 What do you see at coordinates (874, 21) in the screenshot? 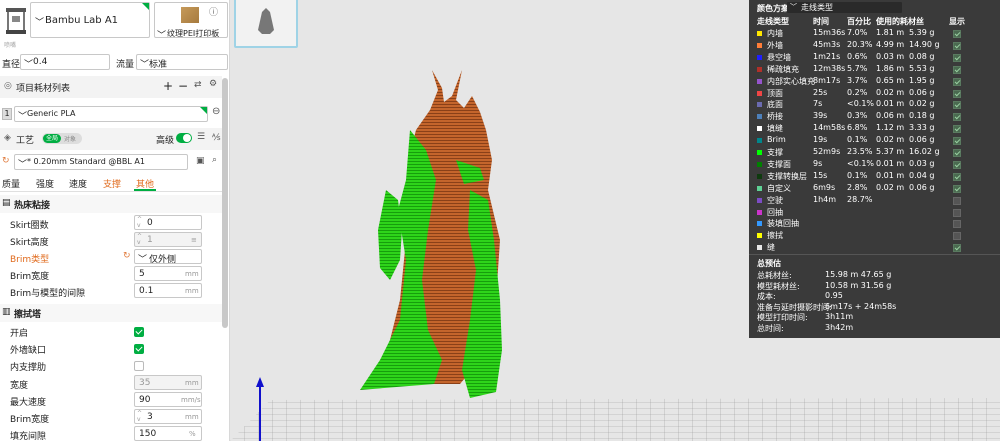
I see `stats-header-row: 走线类型 时间 百分比 使用的耗材丝 显示` at bounding box center [874, 21].